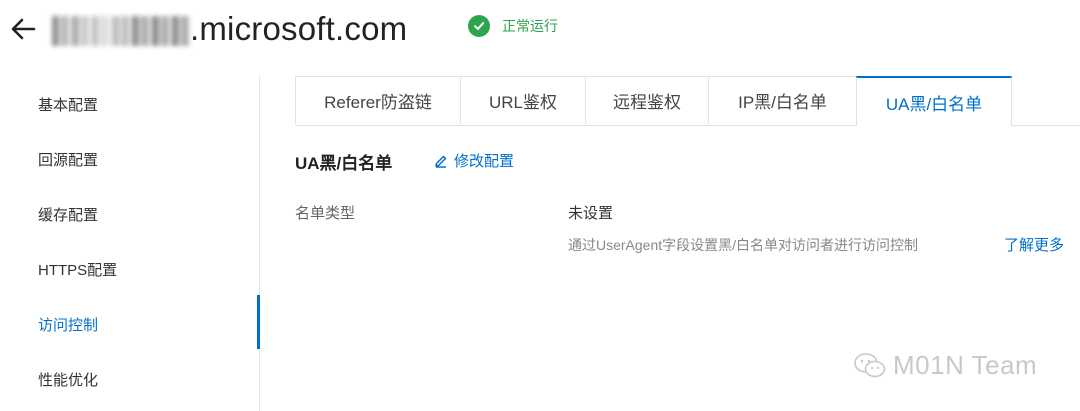 Image resolution: width=1080 pixels, height=411 pixels. I want to click on header: .microsoft.com 正常运行, so click(540, 30).